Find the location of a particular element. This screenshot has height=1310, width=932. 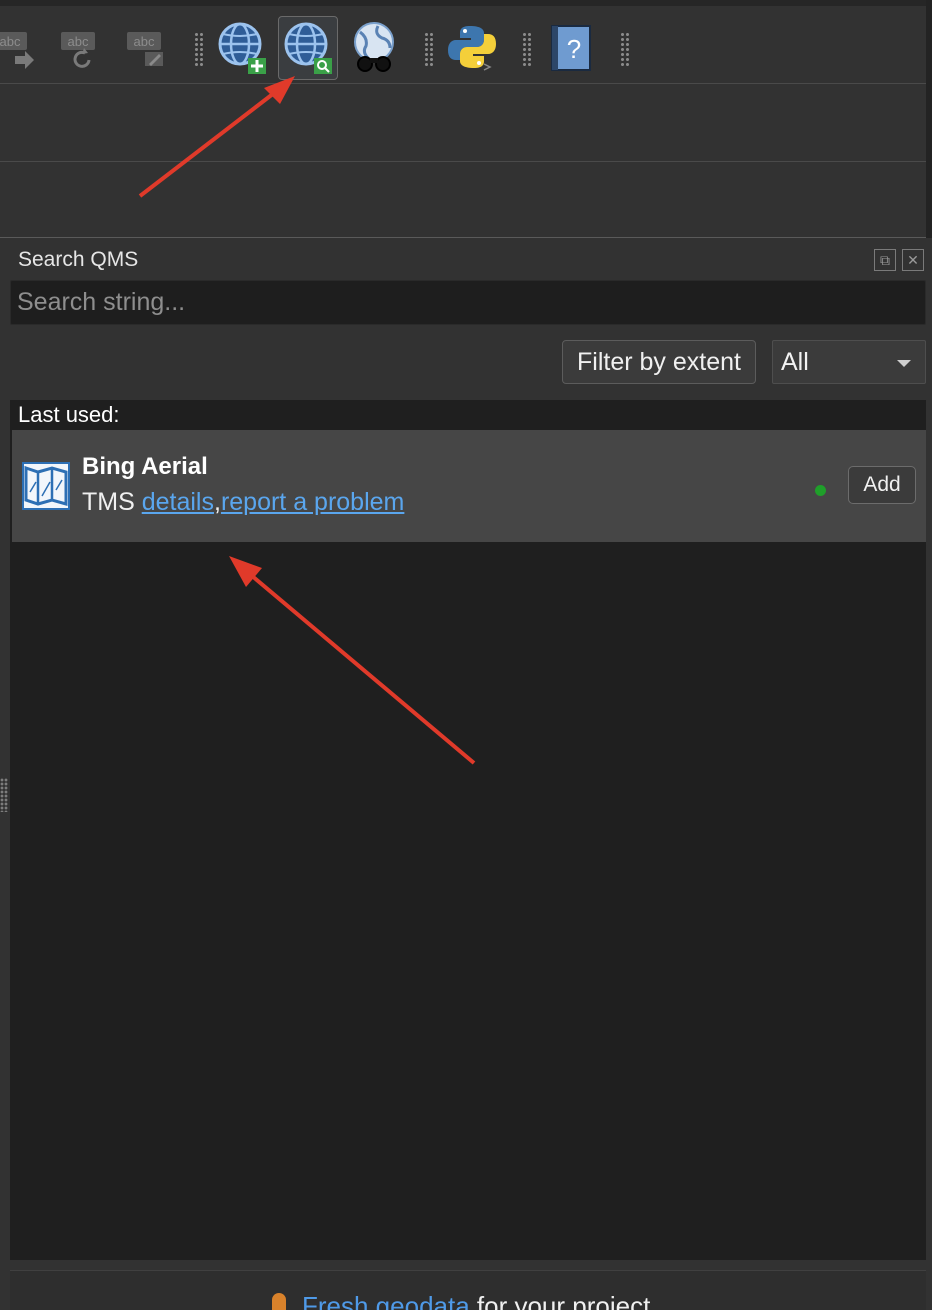

globe-add-icon is located at coordinates (242, 48).